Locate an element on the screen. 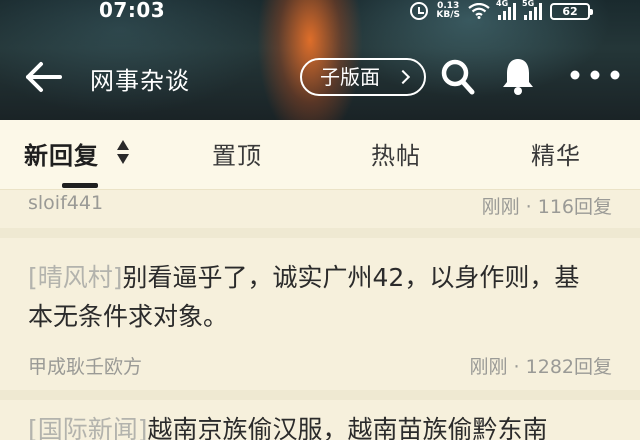 Image resolution: width=640 pixels, height=440 pixels. forum-title: 网事杂谈 is located at coordinates (140, 81).